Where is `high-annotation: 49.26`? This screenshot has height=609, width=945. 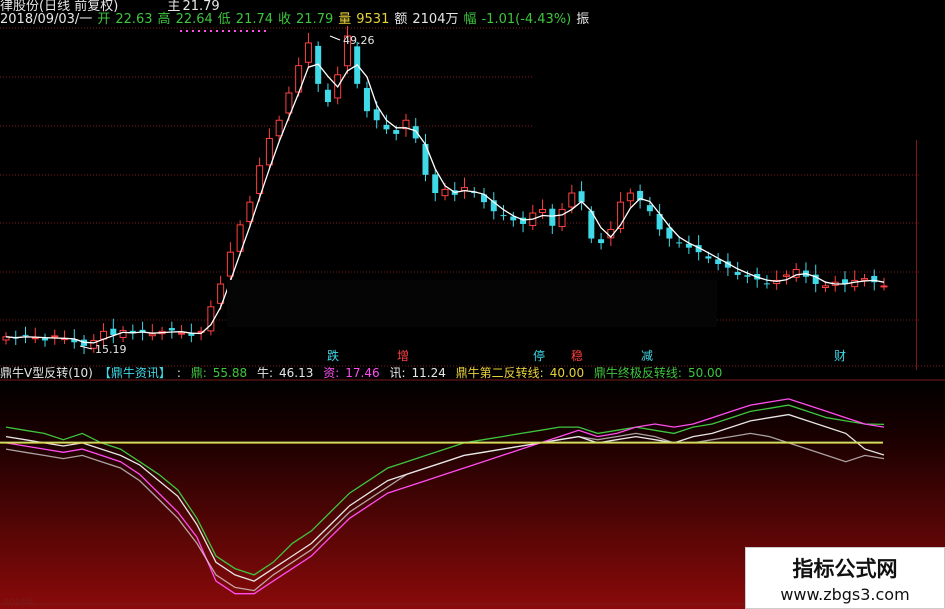
high-annotation: 49.26 is located at coordinates (352, 40).